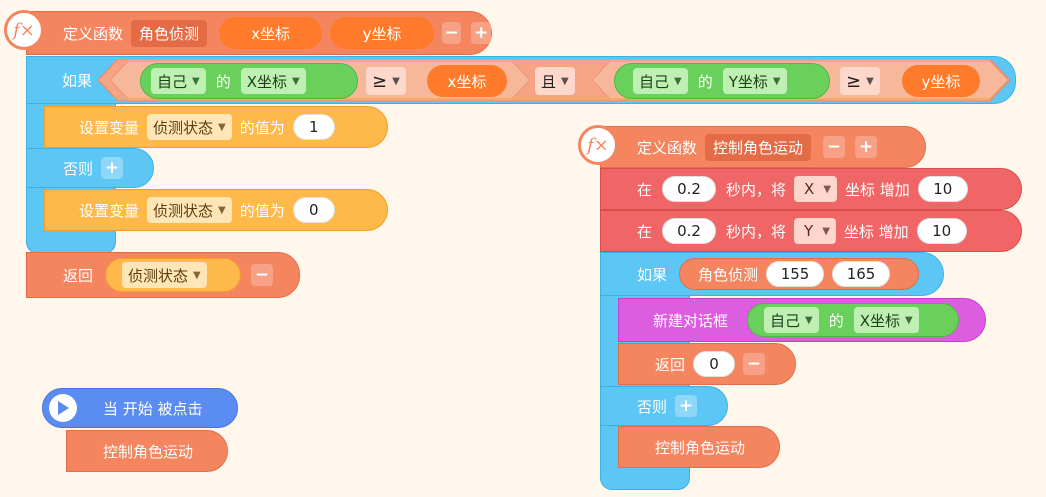 This screenshot has height=497, width=1046. I want to click on property-reporter: 自己 ▼ 的 X坐标 ▼, so click(853, 320).